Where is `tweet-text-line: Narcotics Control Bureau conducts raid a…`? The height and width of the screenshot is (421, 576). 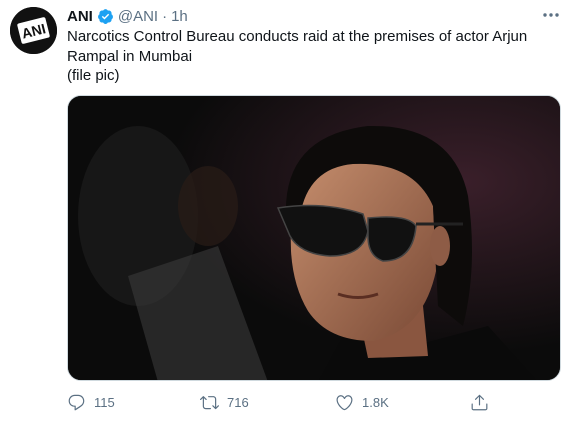 tweet-text-line: Narcotics Control Bureau conducts raid a… is located at coordinates (297, 46).